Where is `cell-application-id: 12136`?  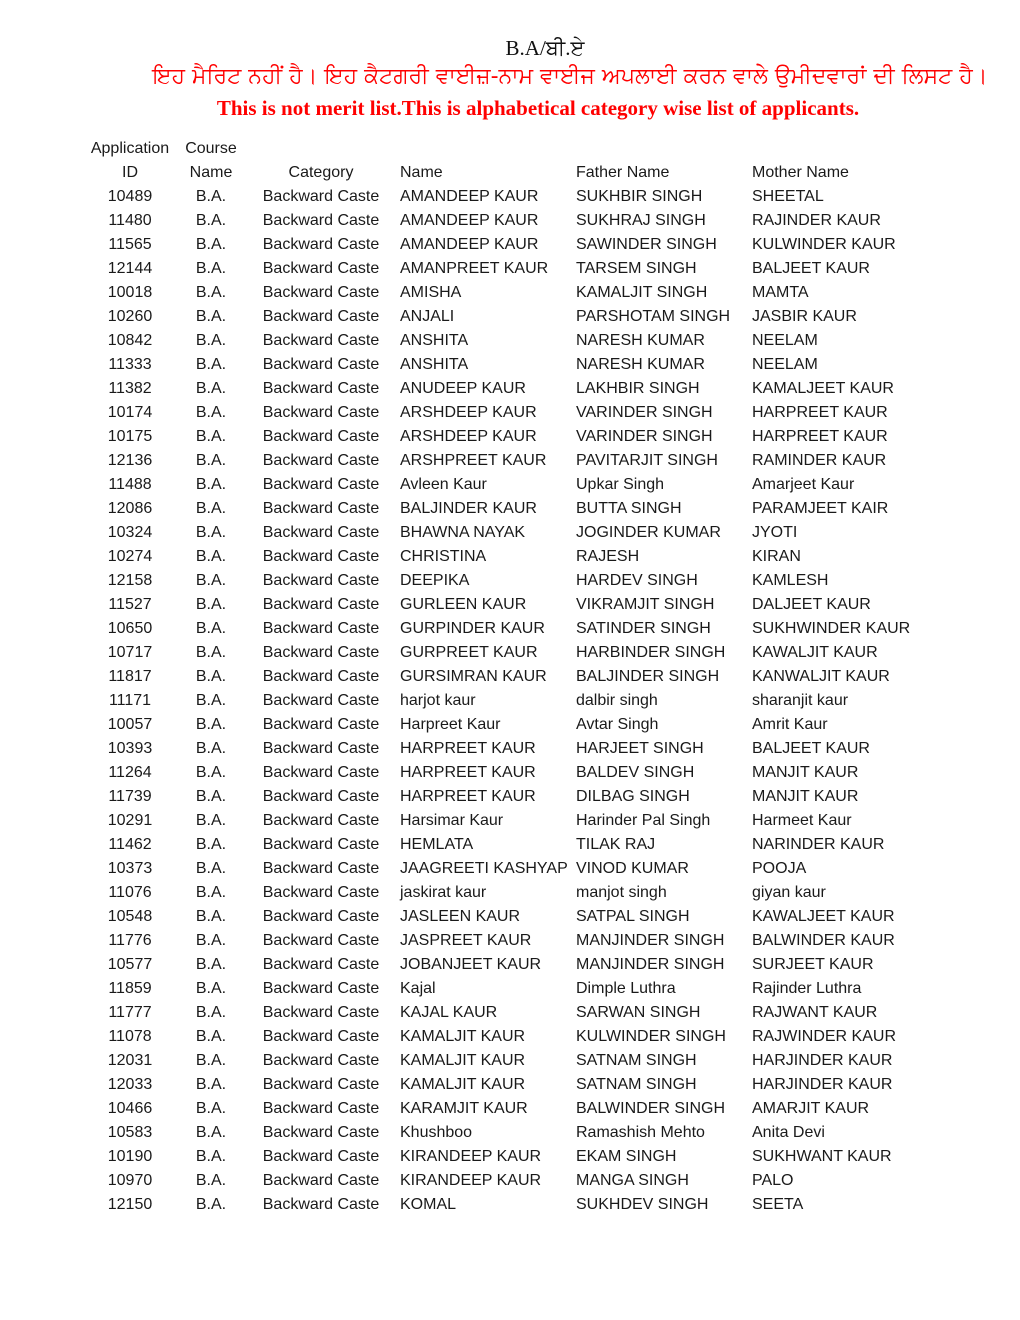 cell-application-id: 12136 is located at coordinates (130, 460).